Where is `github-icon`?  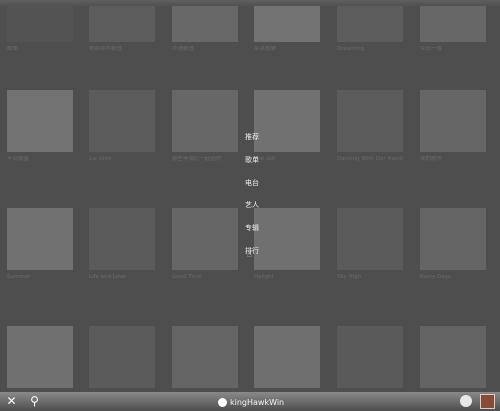 github-icon is located at coordinates (222, 402).